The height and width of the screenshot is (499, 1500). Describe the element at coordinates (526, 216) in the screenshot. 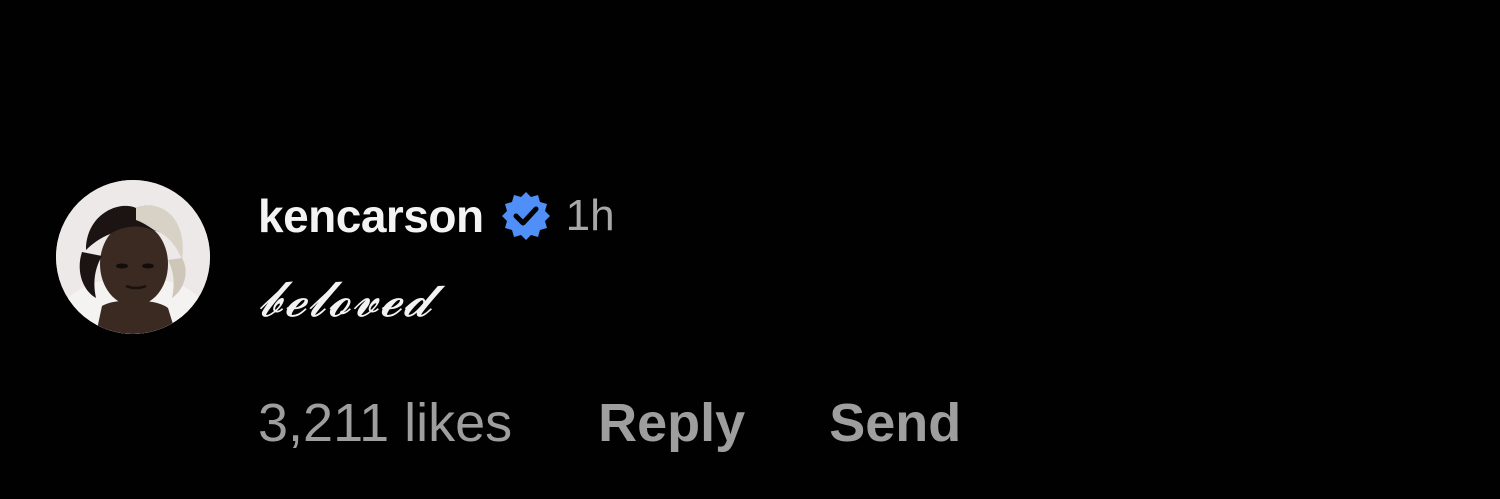

I see `verified-badge-icon` at that location.